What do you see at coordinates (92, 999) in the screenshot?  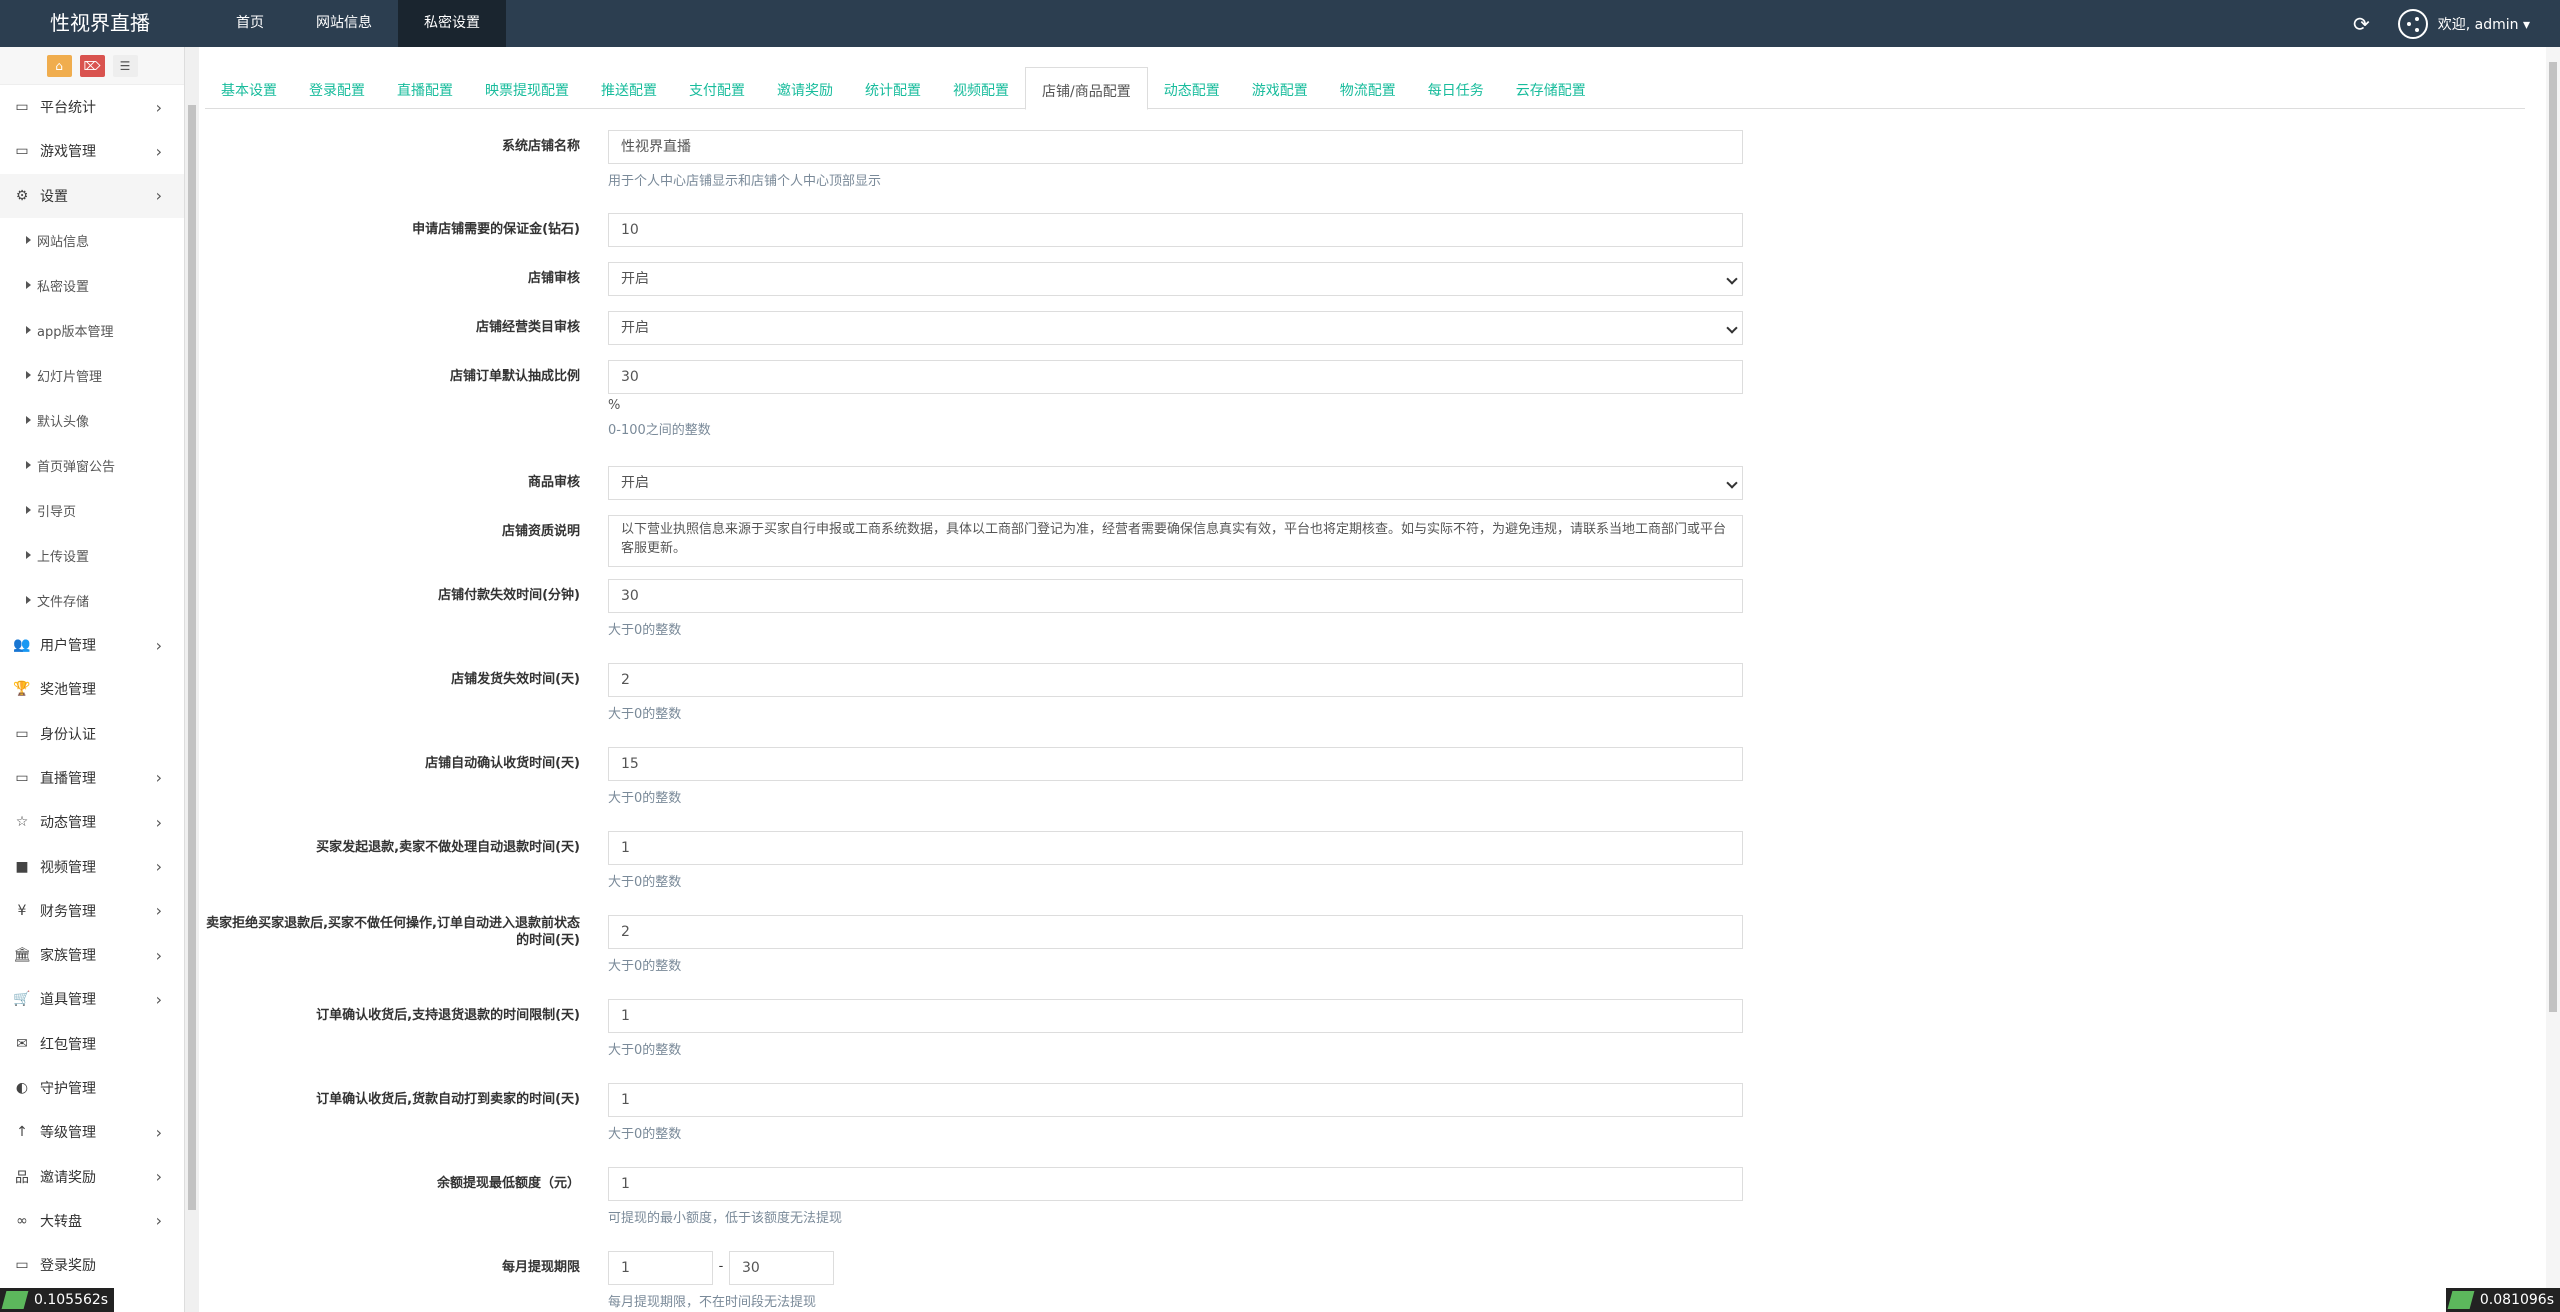 I see `sidebar-item-props: 🛒 道具管理 ›` at bounding box center [92, 999].